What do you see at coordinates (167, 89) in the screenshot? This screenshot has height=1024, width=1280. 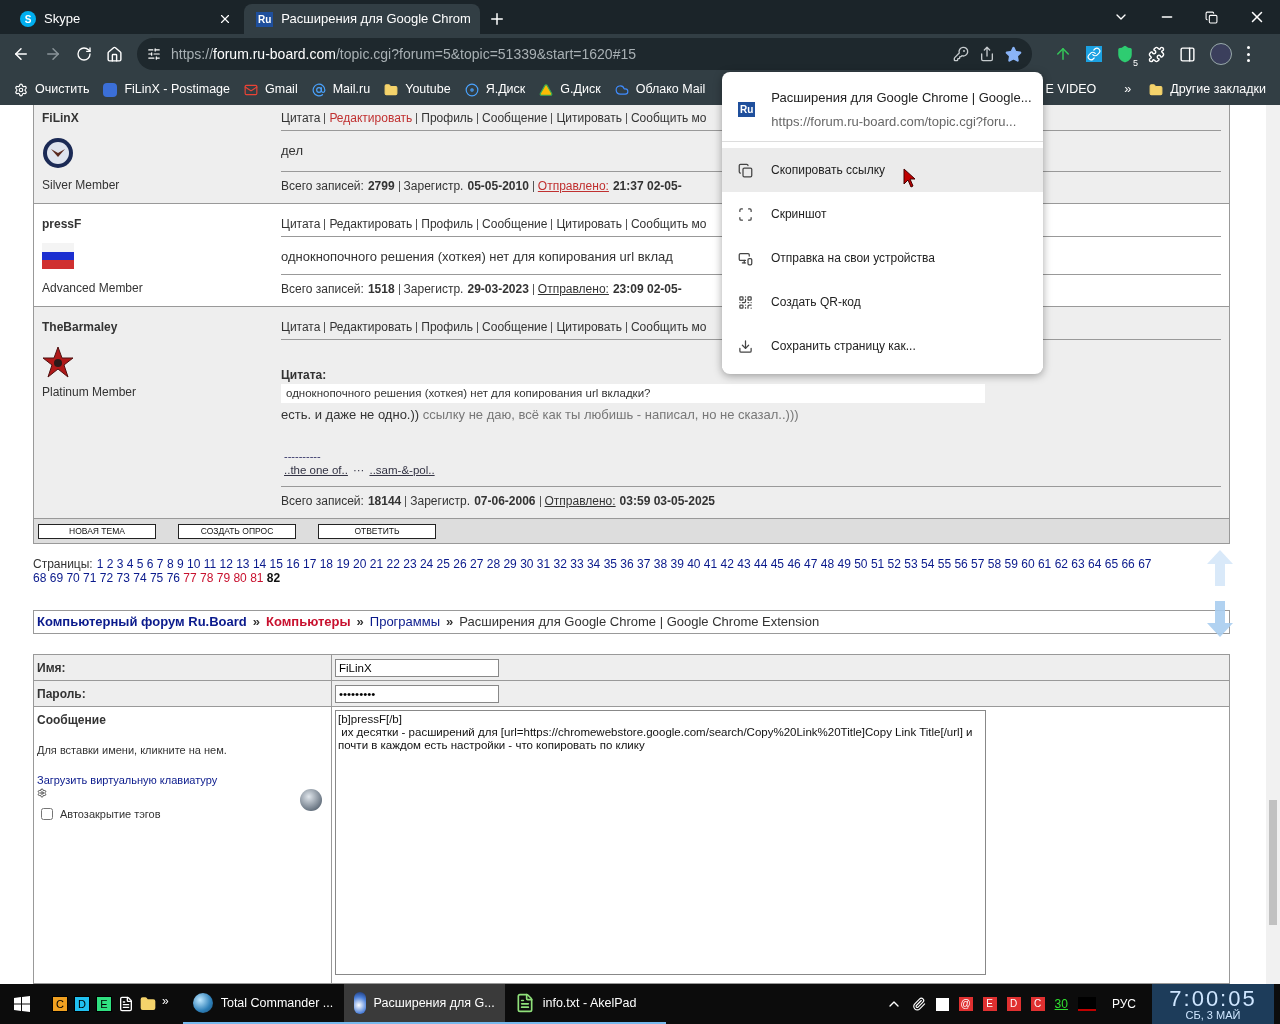 I see `bookmark: FiLinX - Postimage` at bounding box center [167, 89].